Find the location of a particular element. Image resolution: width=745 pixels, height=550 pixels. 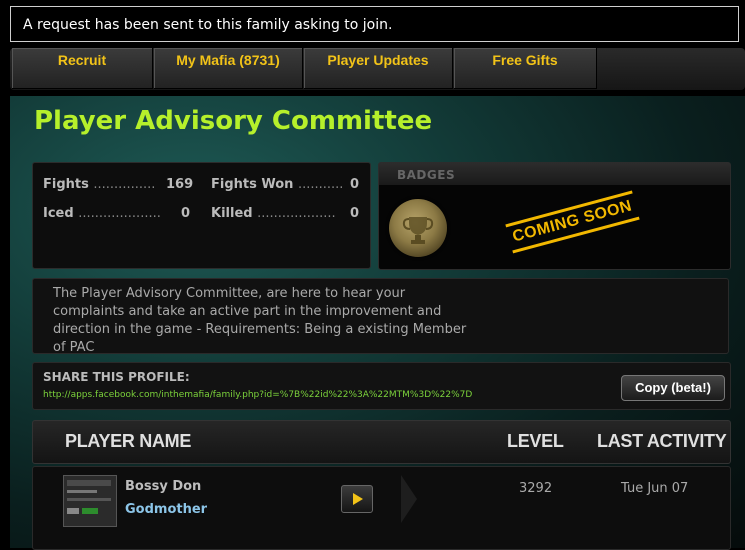

stat-iced-label: Iced is located at coordinates (58, 213).